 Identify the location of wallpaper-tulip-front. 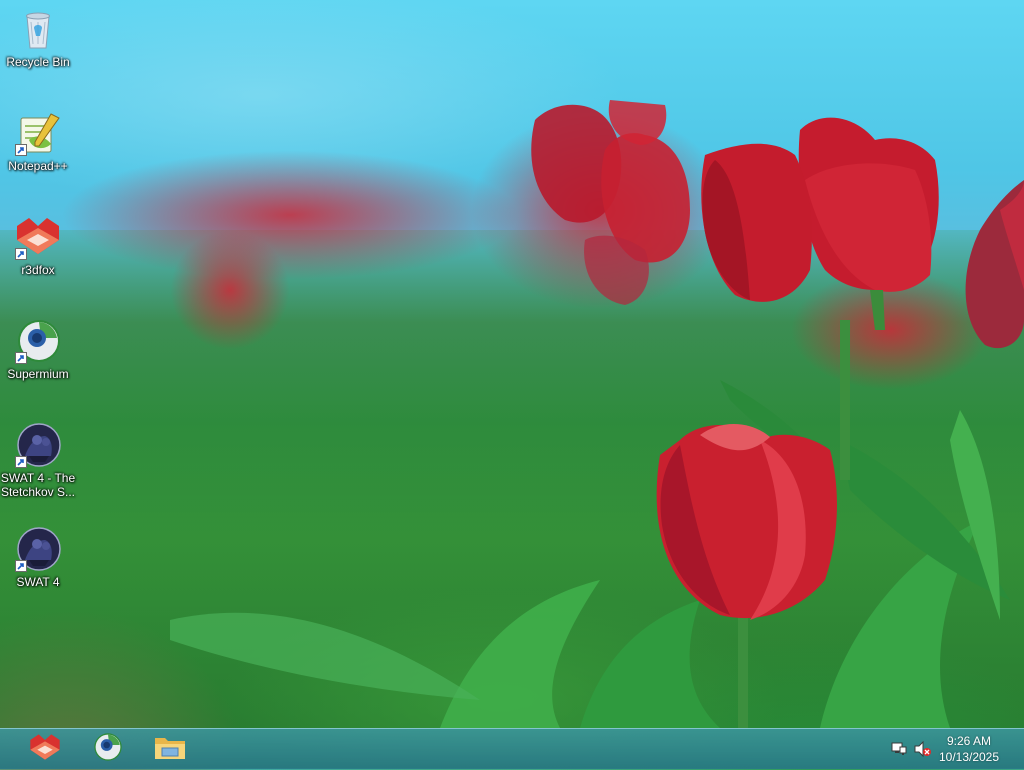
(746, 521).